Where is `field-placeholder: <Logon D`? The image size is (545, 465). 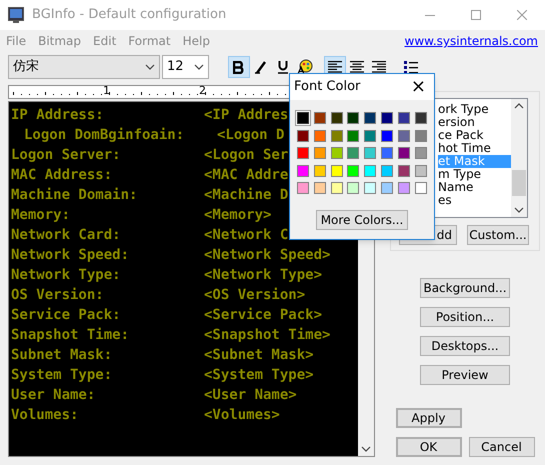
field-placeholder: <Logon D is located at coordinates (250, 135).